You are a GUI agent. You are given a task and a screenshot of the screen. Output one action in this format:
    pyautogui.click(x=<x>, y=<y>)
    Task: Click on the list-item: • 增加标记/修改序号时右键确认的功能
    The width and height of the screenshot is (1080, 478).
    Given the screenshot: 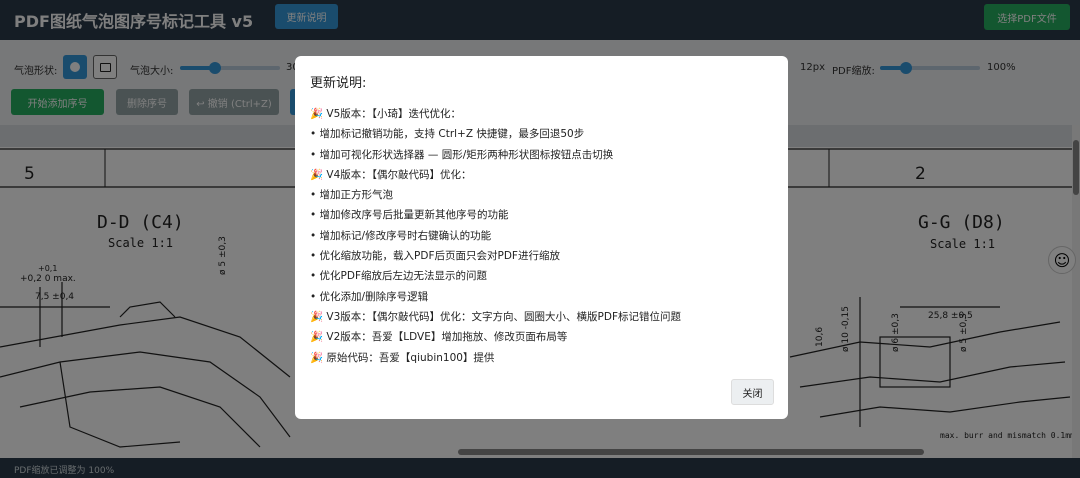 What is the action you would take?
    pyautogui.click(x=401, y=235)
    